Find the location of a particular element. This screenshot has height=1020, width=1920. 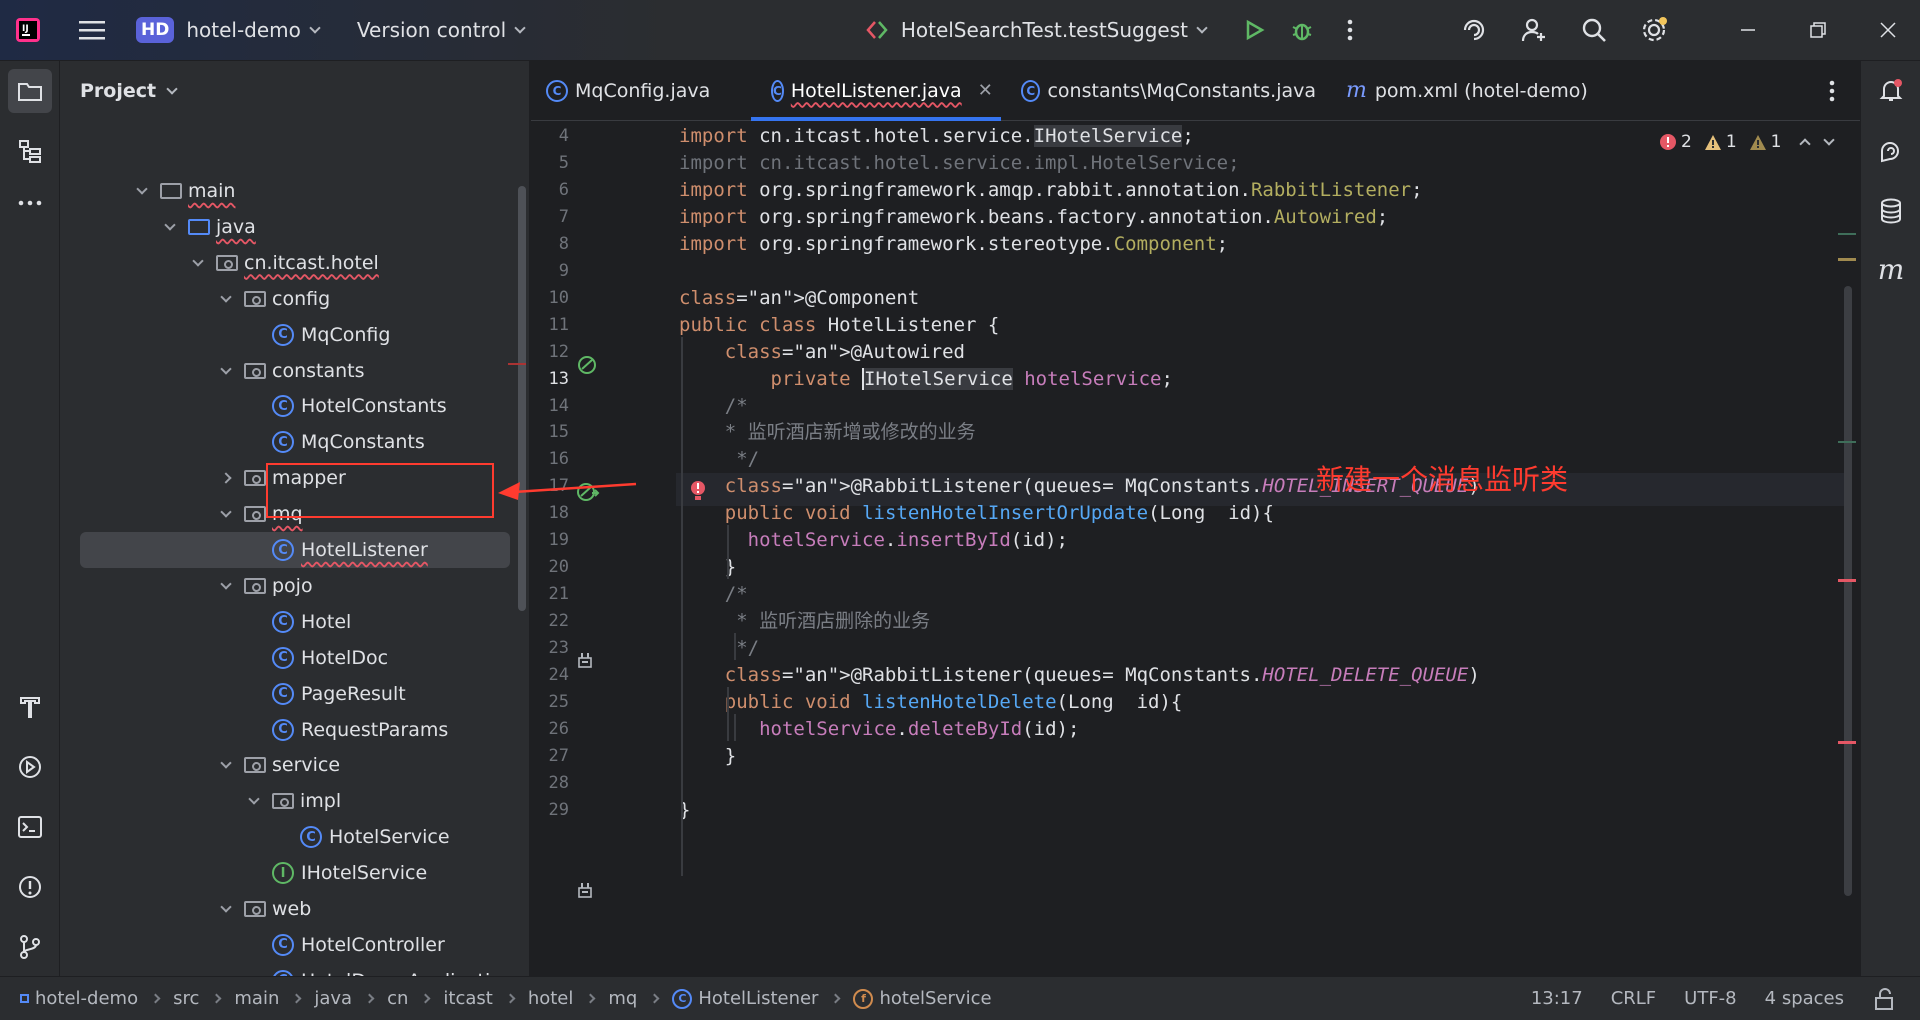

tab-mqconfig: C MqConfig.java is located at coordinates (641, 91).